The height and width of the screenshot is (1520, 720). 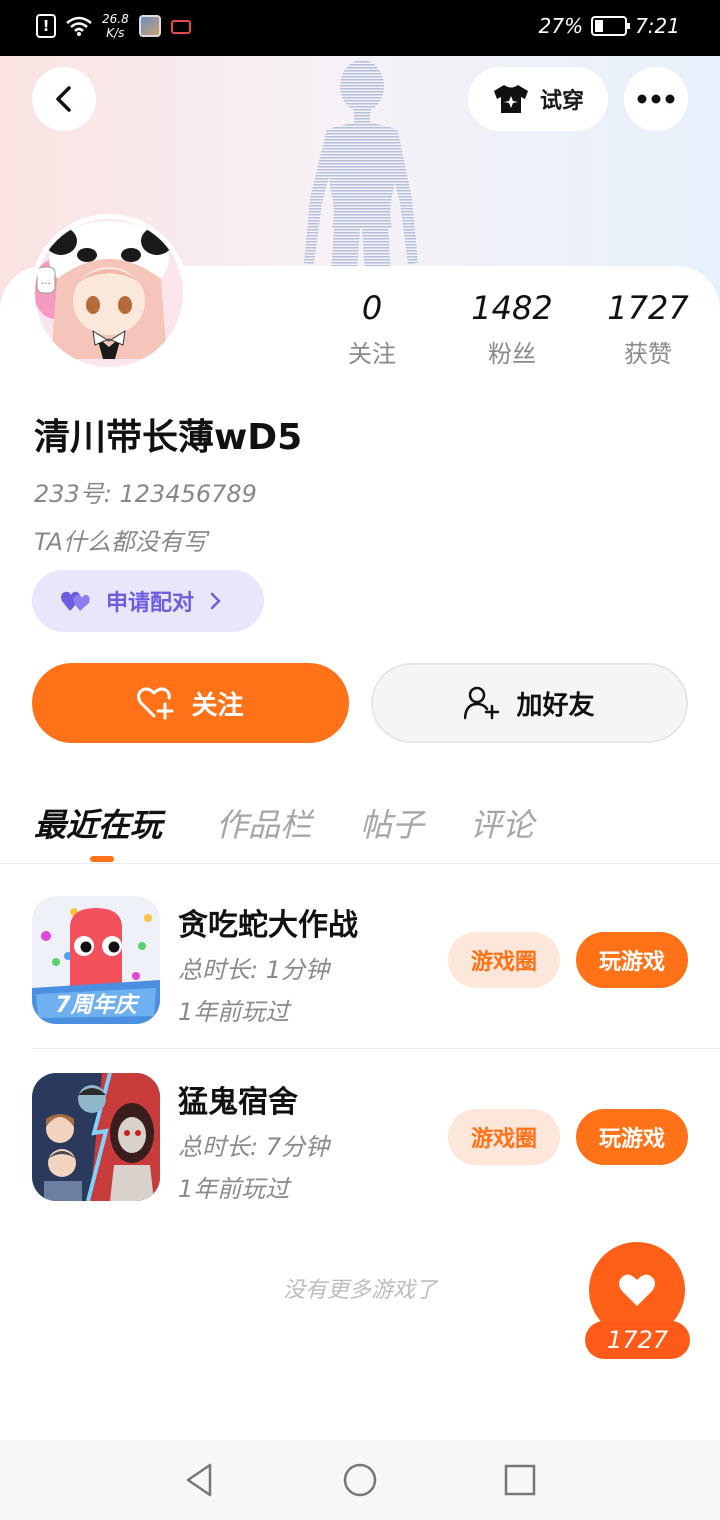 I want to click on nav-back-icon, so click(x=200, y=1480).